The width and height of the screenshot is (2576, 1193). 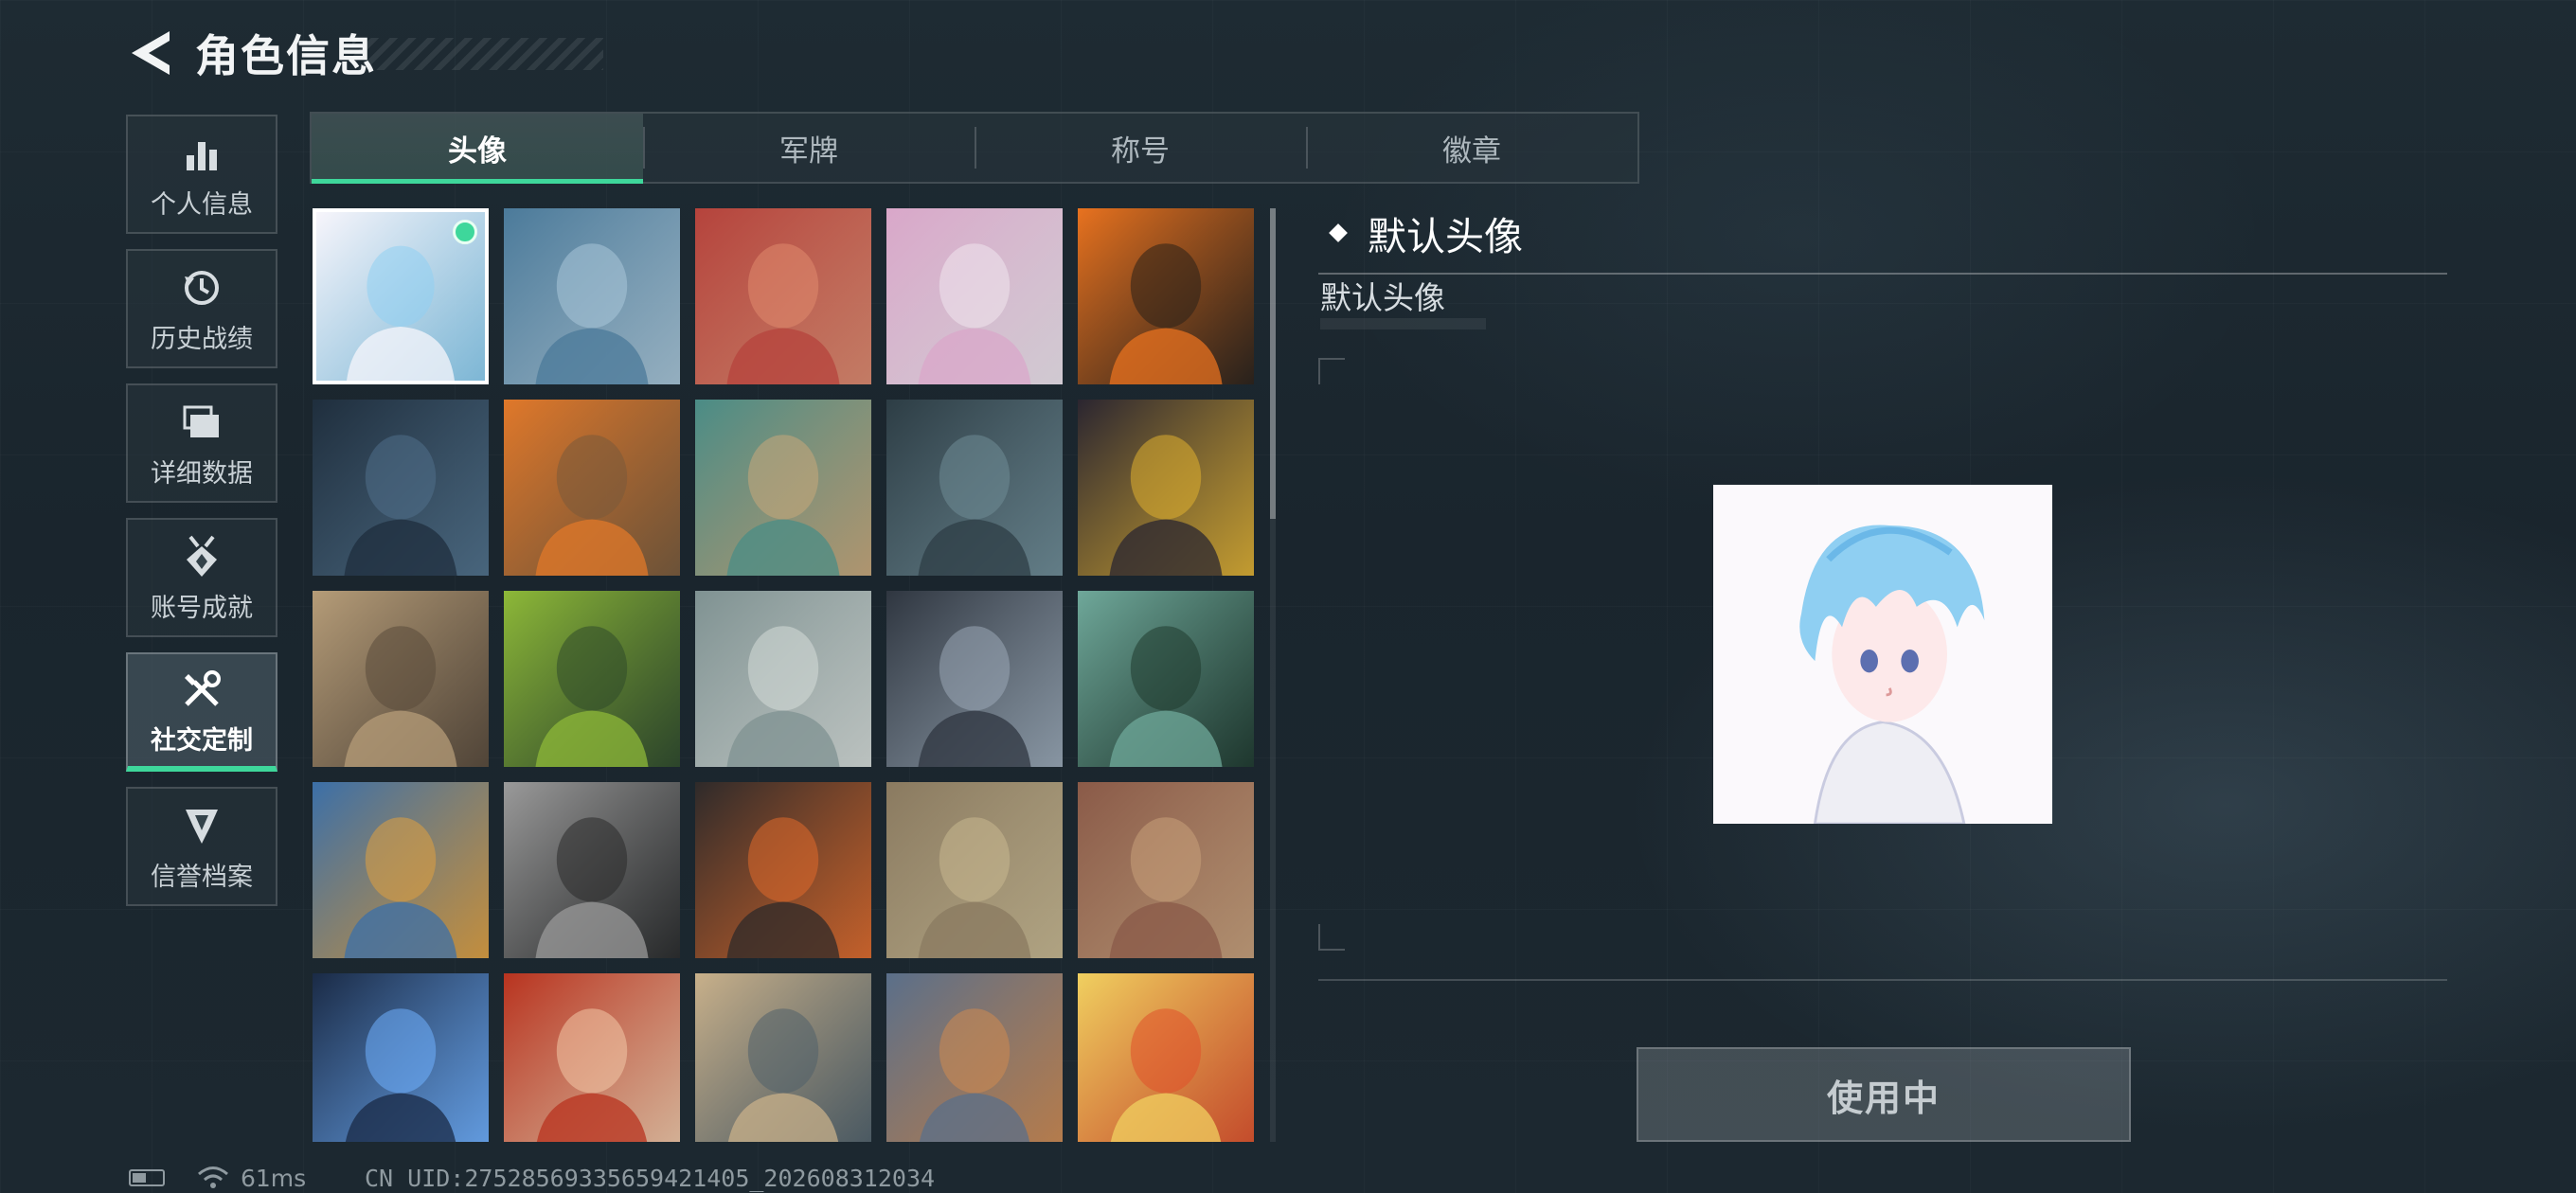 I want to click on tab-badge: 徽章, so click(x=1471, y=148).